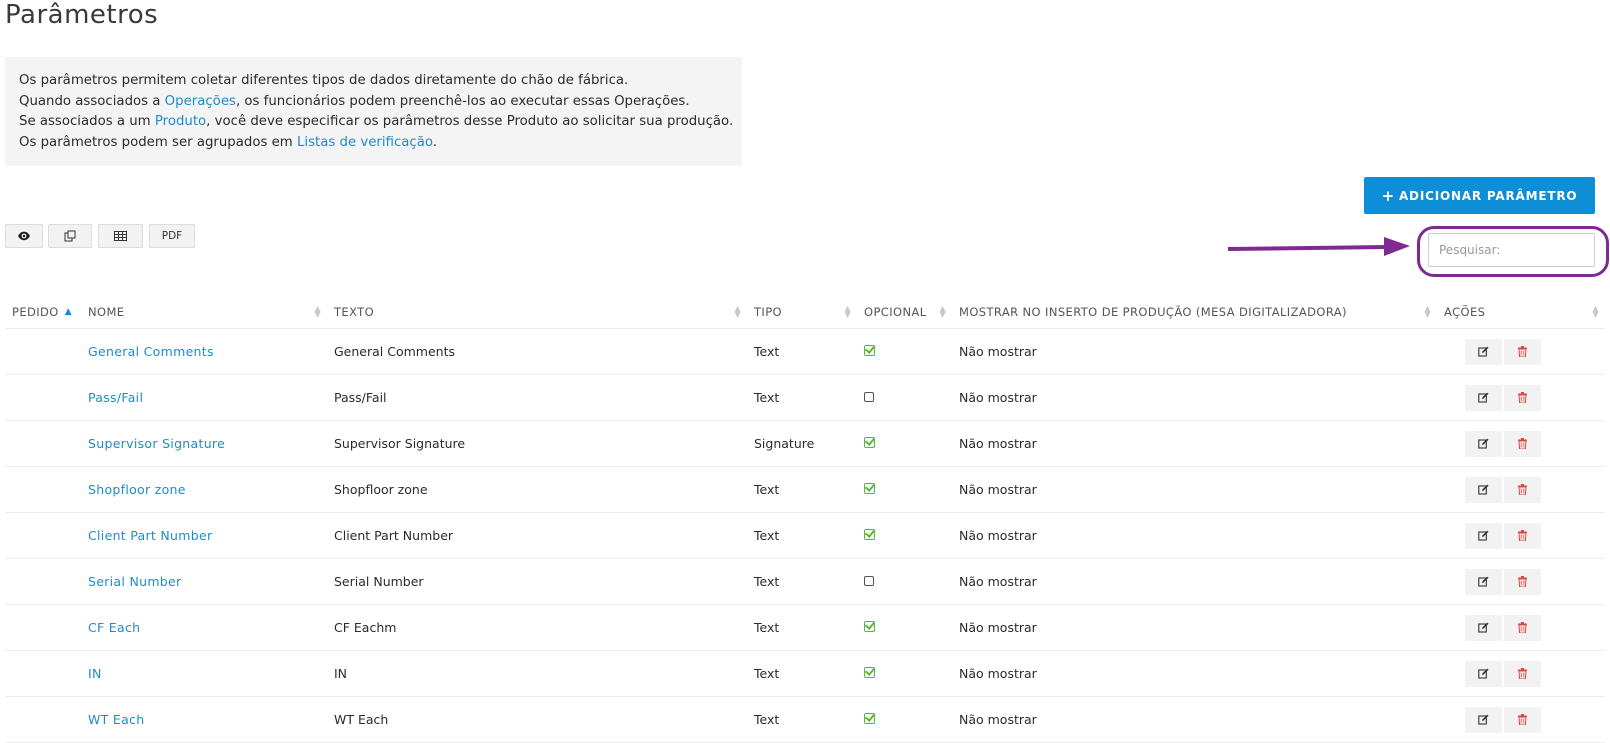  Describe the element at coordinates (1521, 312) in the screenshot. I see `col-header-actions: AÇÕES ▲ ▼` at that location.